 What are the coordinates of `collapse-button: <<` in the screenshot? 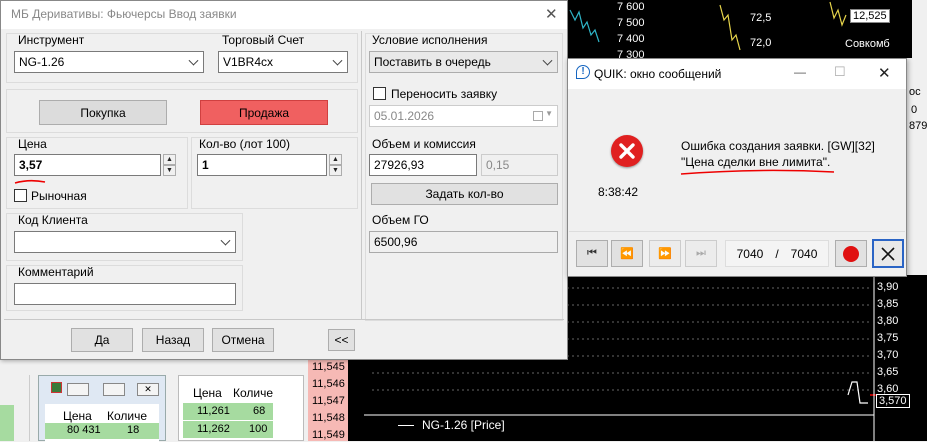 It's located at (341, 340).